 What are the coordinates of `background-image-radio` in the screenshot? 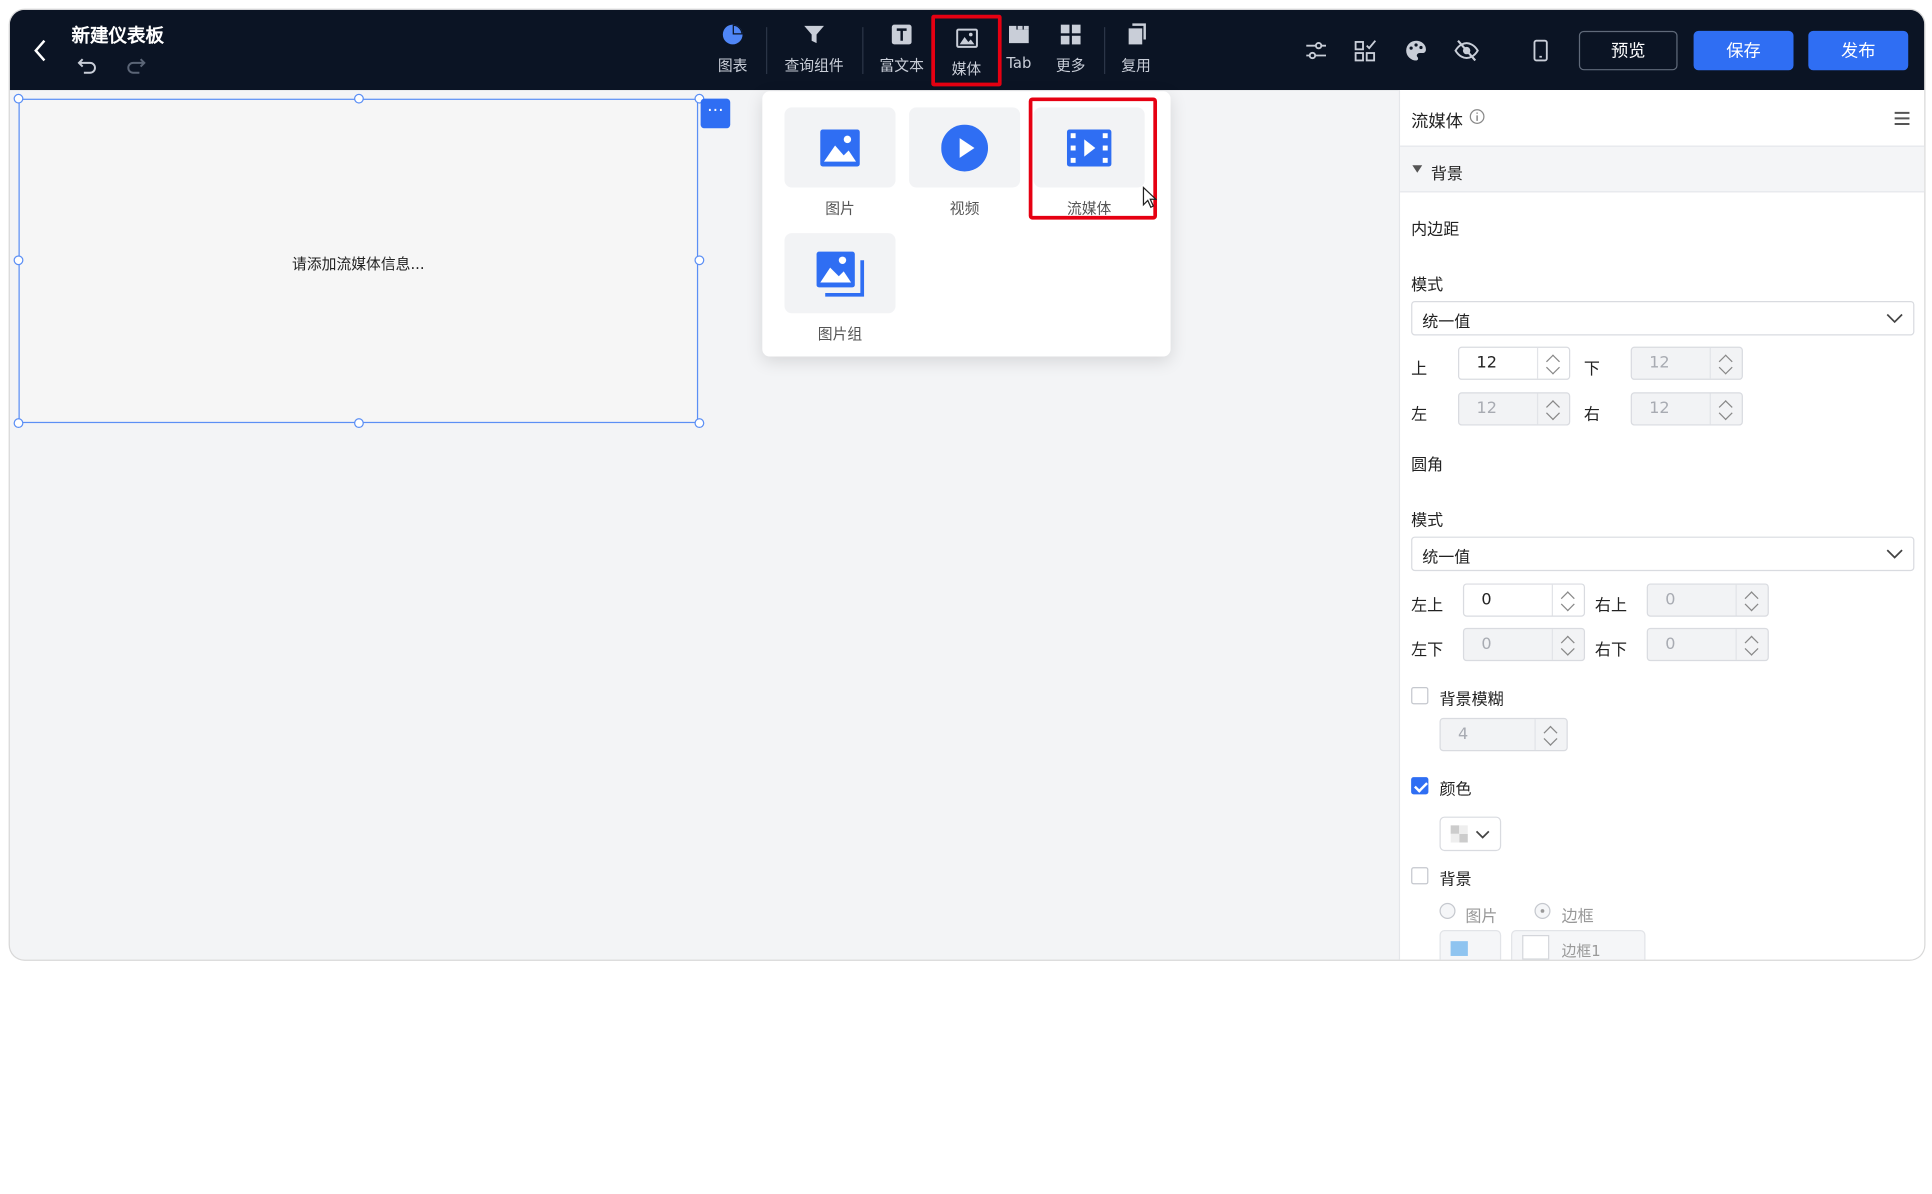 It's located at (1447, 910).